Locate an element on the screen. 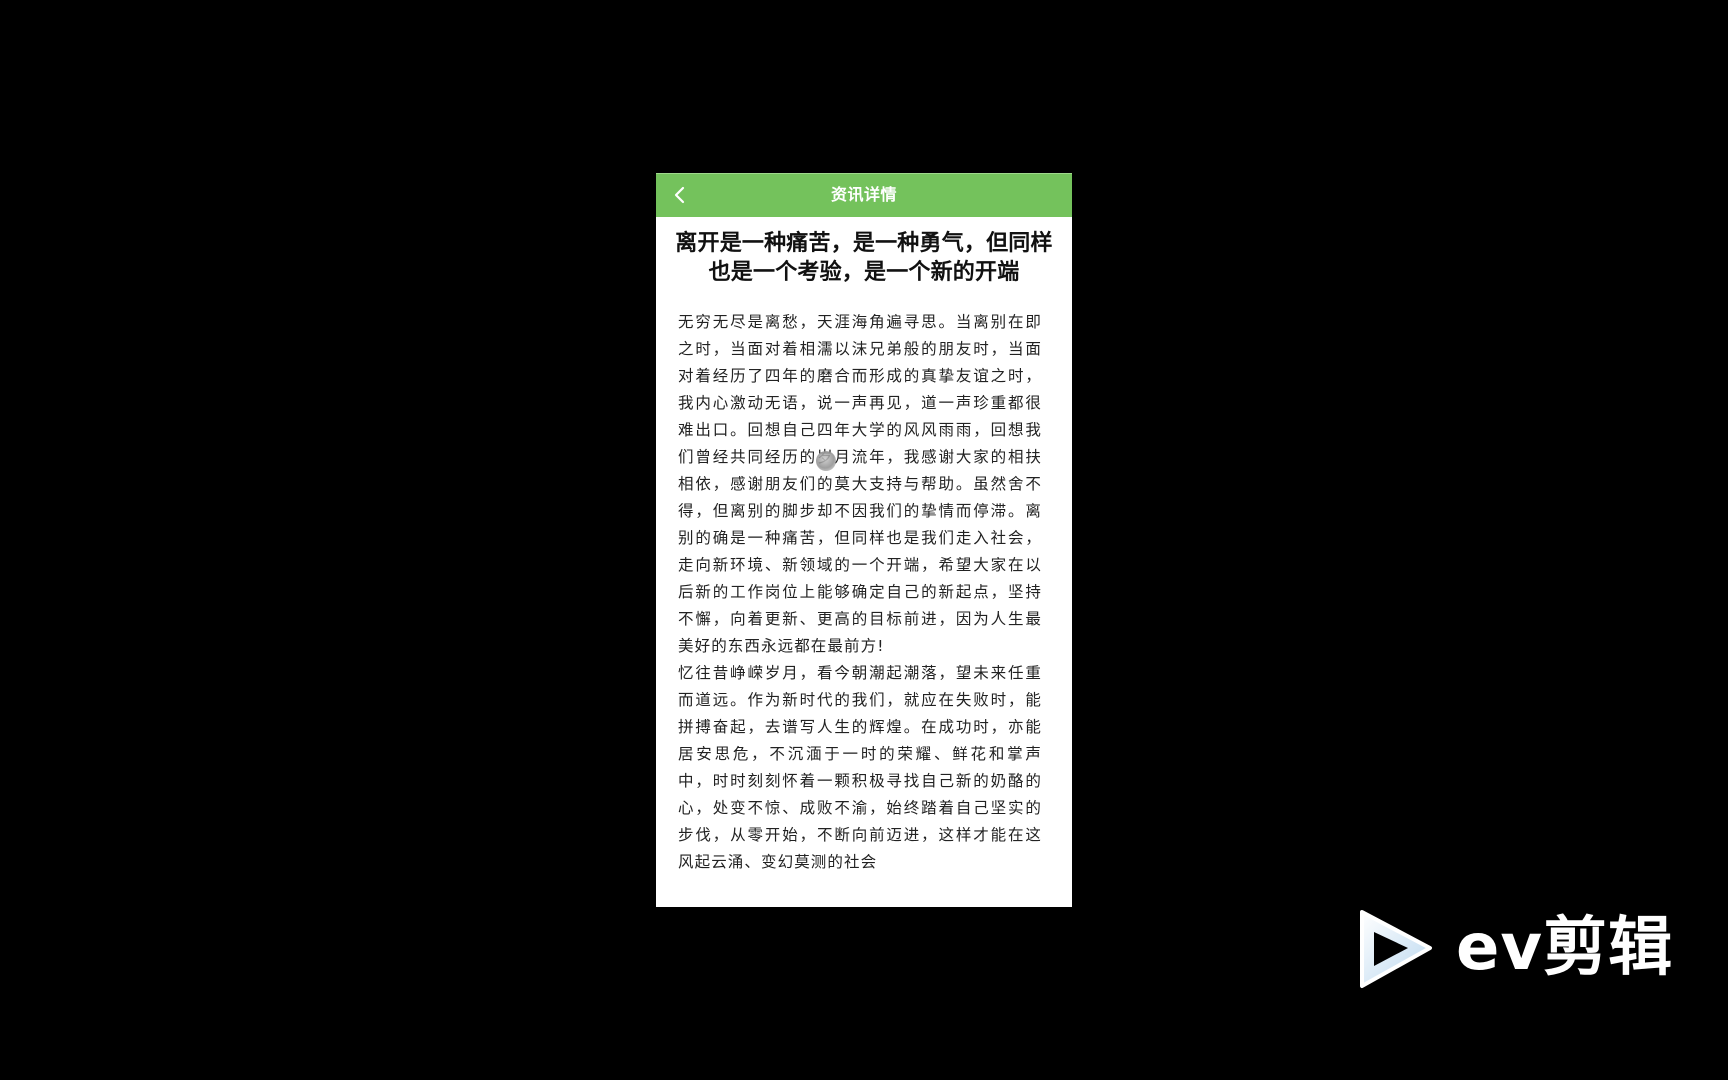 This screenshot has height=1080, width=1728. article-title: 离开是一种痛苦，是一种勇气，但同样也是一个考验，是一个新的开端 is located at coordinates (864, 258).